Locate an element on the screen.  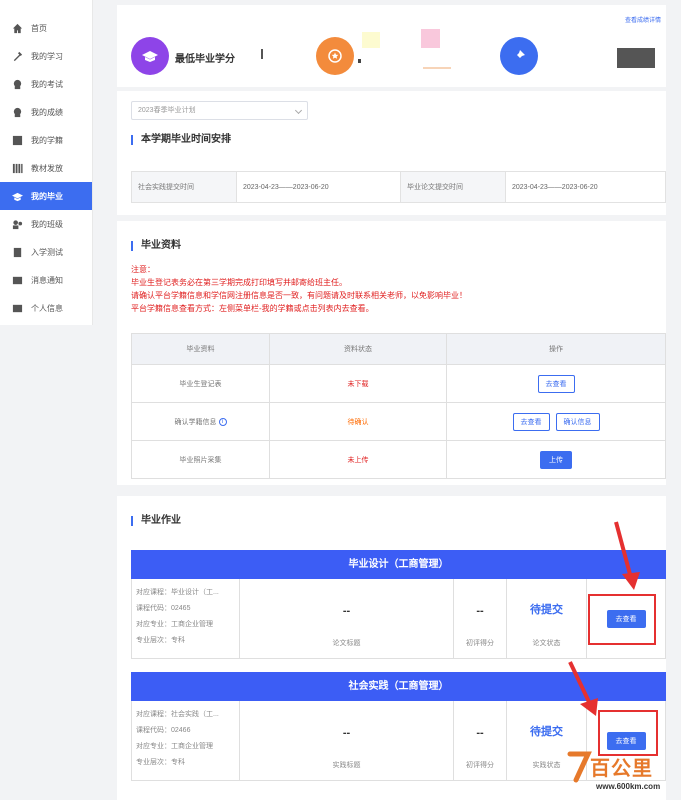
course-code: 课程代码：02465 is located at coordinates (163, 608).